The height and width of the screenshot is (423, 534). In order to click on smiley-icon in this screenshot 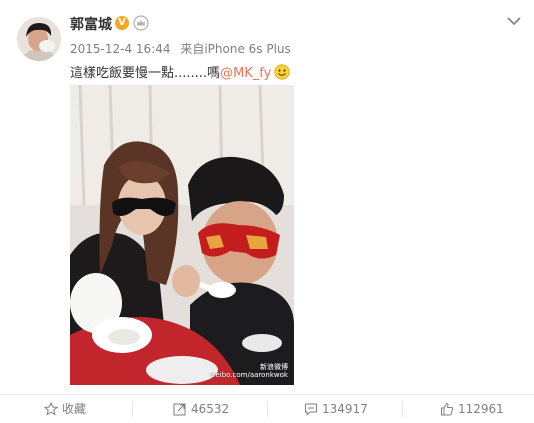, I will do `click(282, 72)`.